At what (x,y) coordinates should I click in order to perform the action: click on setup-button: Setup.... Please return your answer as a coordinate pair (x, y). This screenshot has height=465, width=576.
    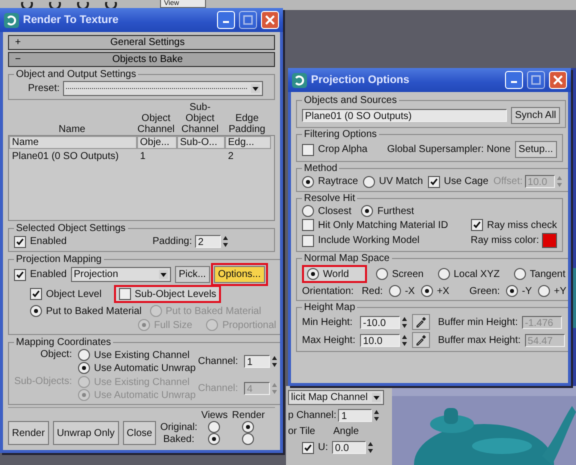
    Looking at the image, I should click on (535, 149).